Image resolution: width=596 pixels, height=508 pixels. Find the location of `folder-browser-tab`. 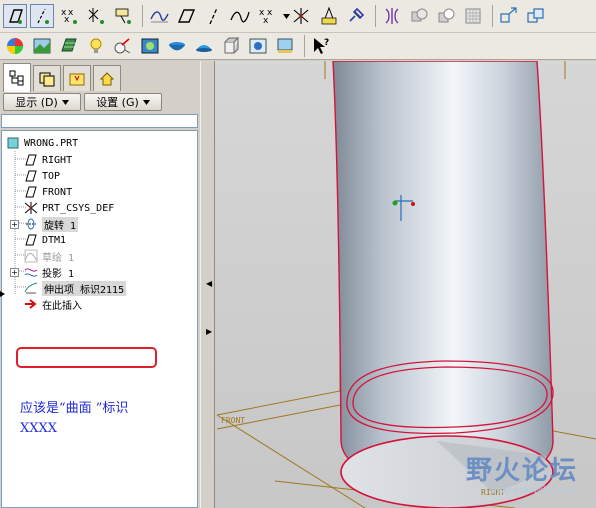

folder-browser-tab is located at coordinates (77, 78).